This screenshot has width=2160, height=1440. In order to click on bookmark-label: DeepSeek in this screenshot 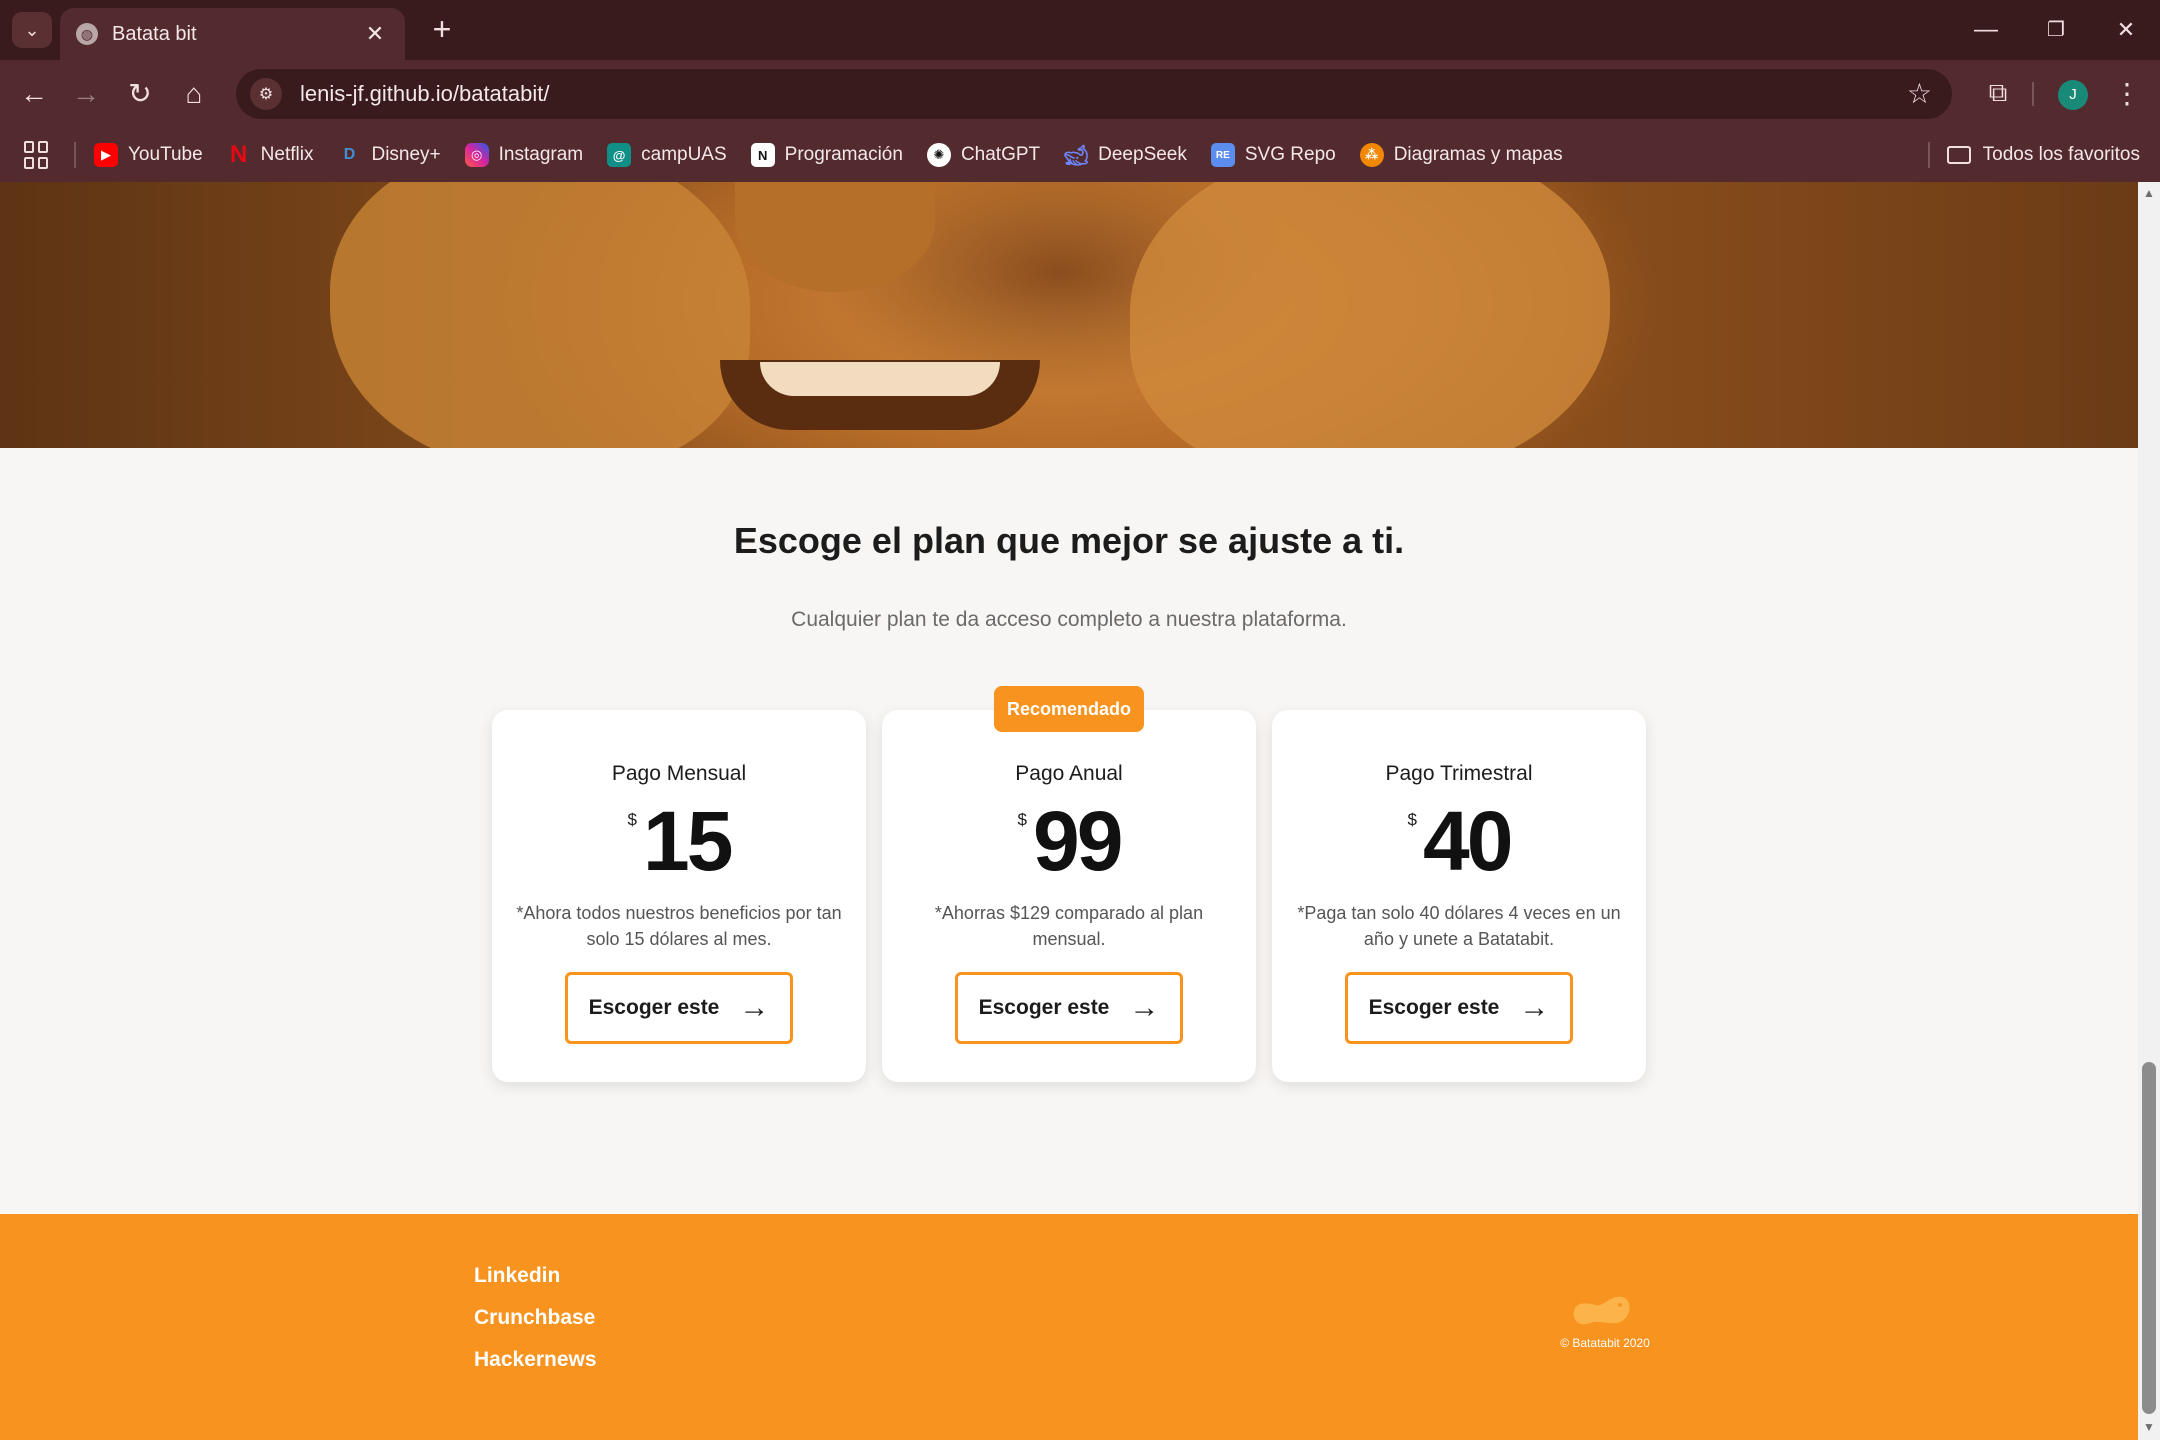, I will do `click(1142, 154)`.